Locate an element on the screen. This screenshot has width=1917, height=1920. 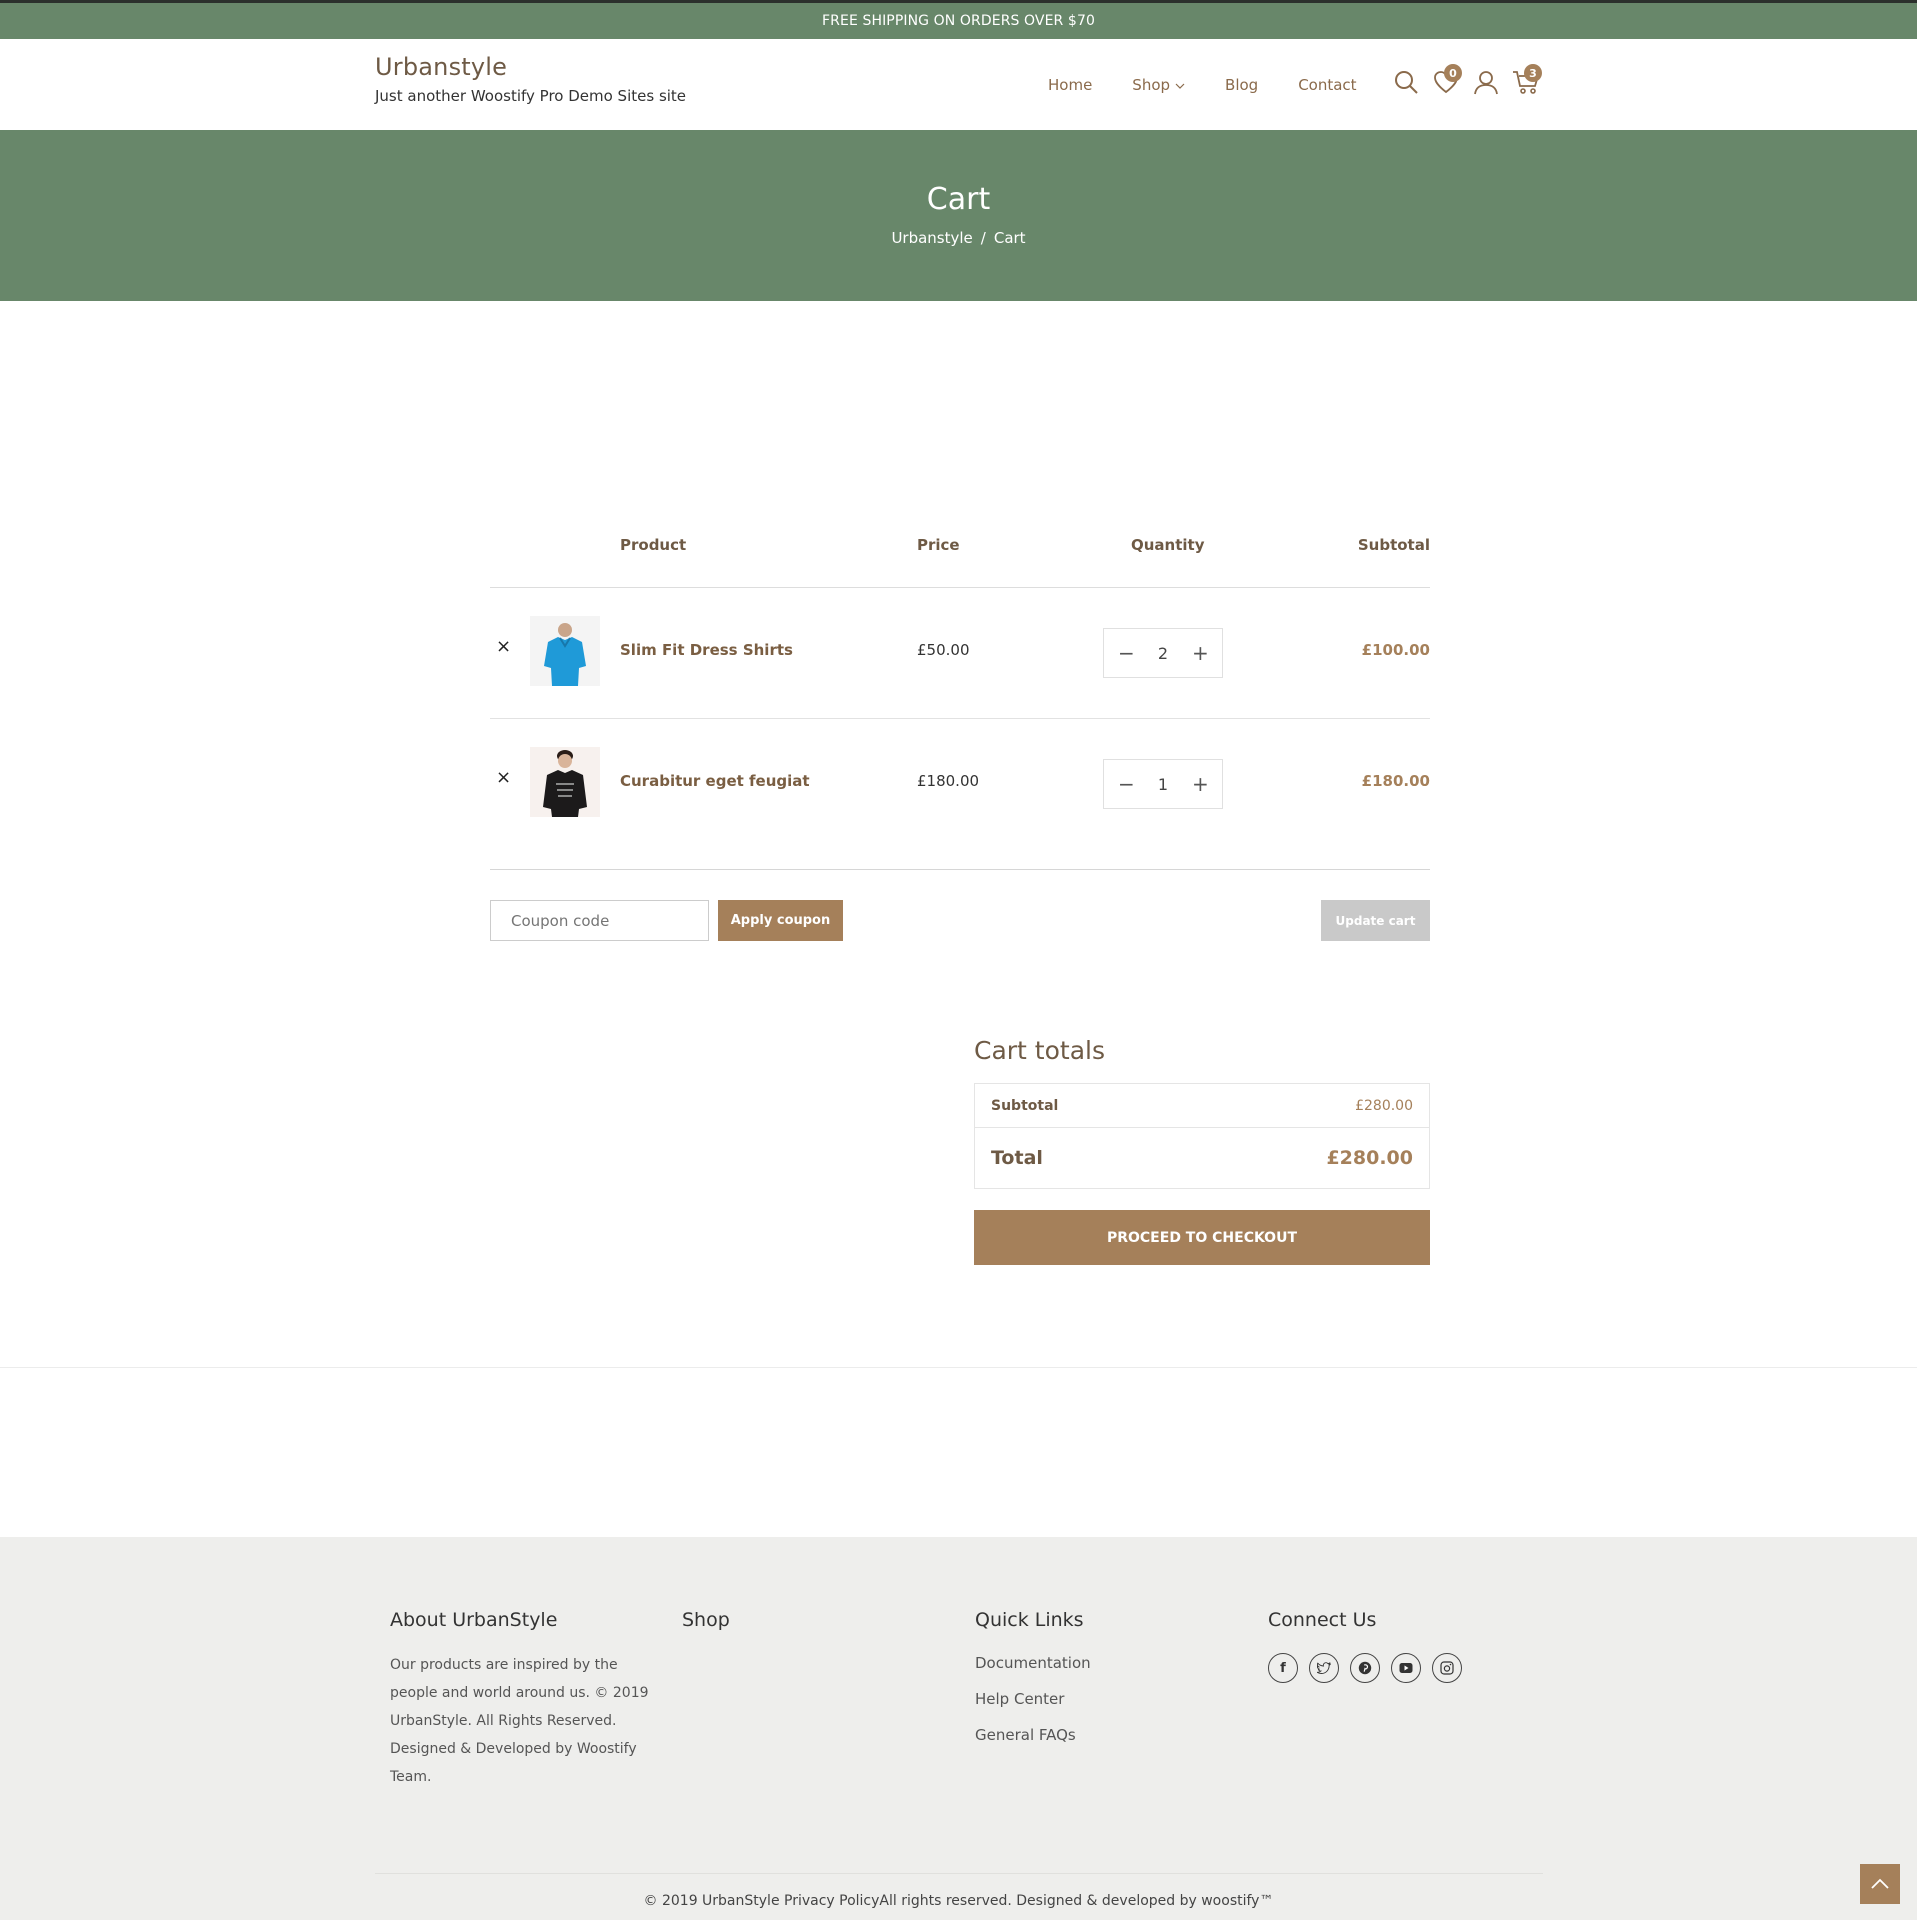
quantity-stepper: − 1 + is located at coordinates (1163, 784).